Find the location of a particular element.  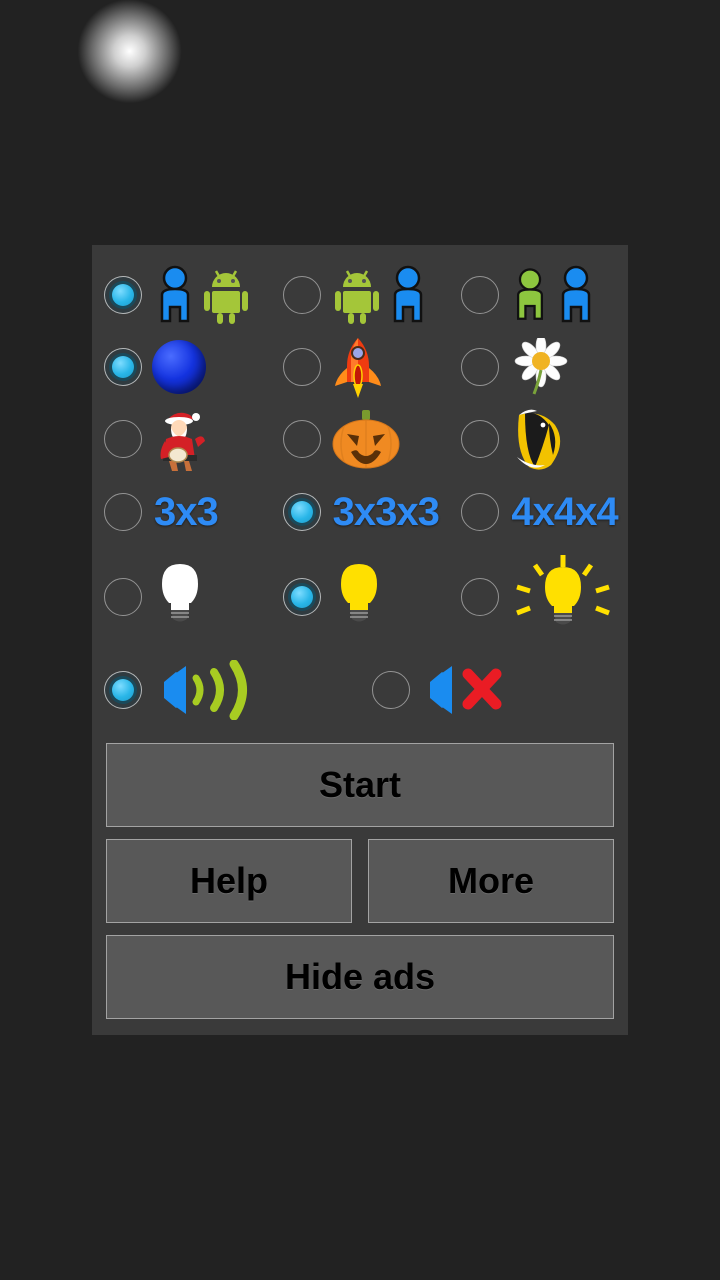

icon-group-sound-off is located at coordinates (468, 690).